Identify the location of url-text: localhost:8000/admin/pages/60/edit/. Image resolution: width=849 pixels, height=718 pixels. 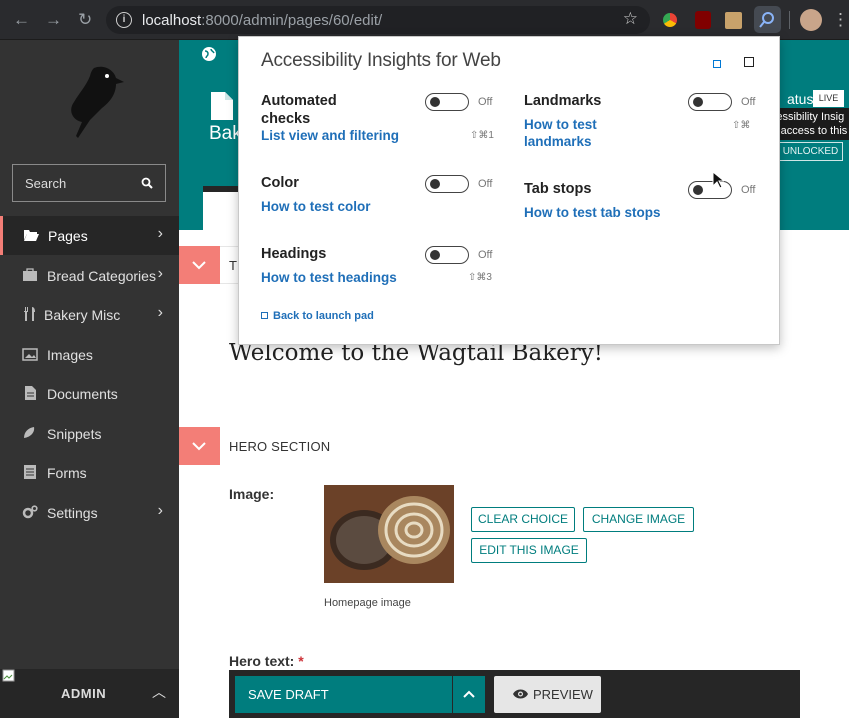
(262, 20).